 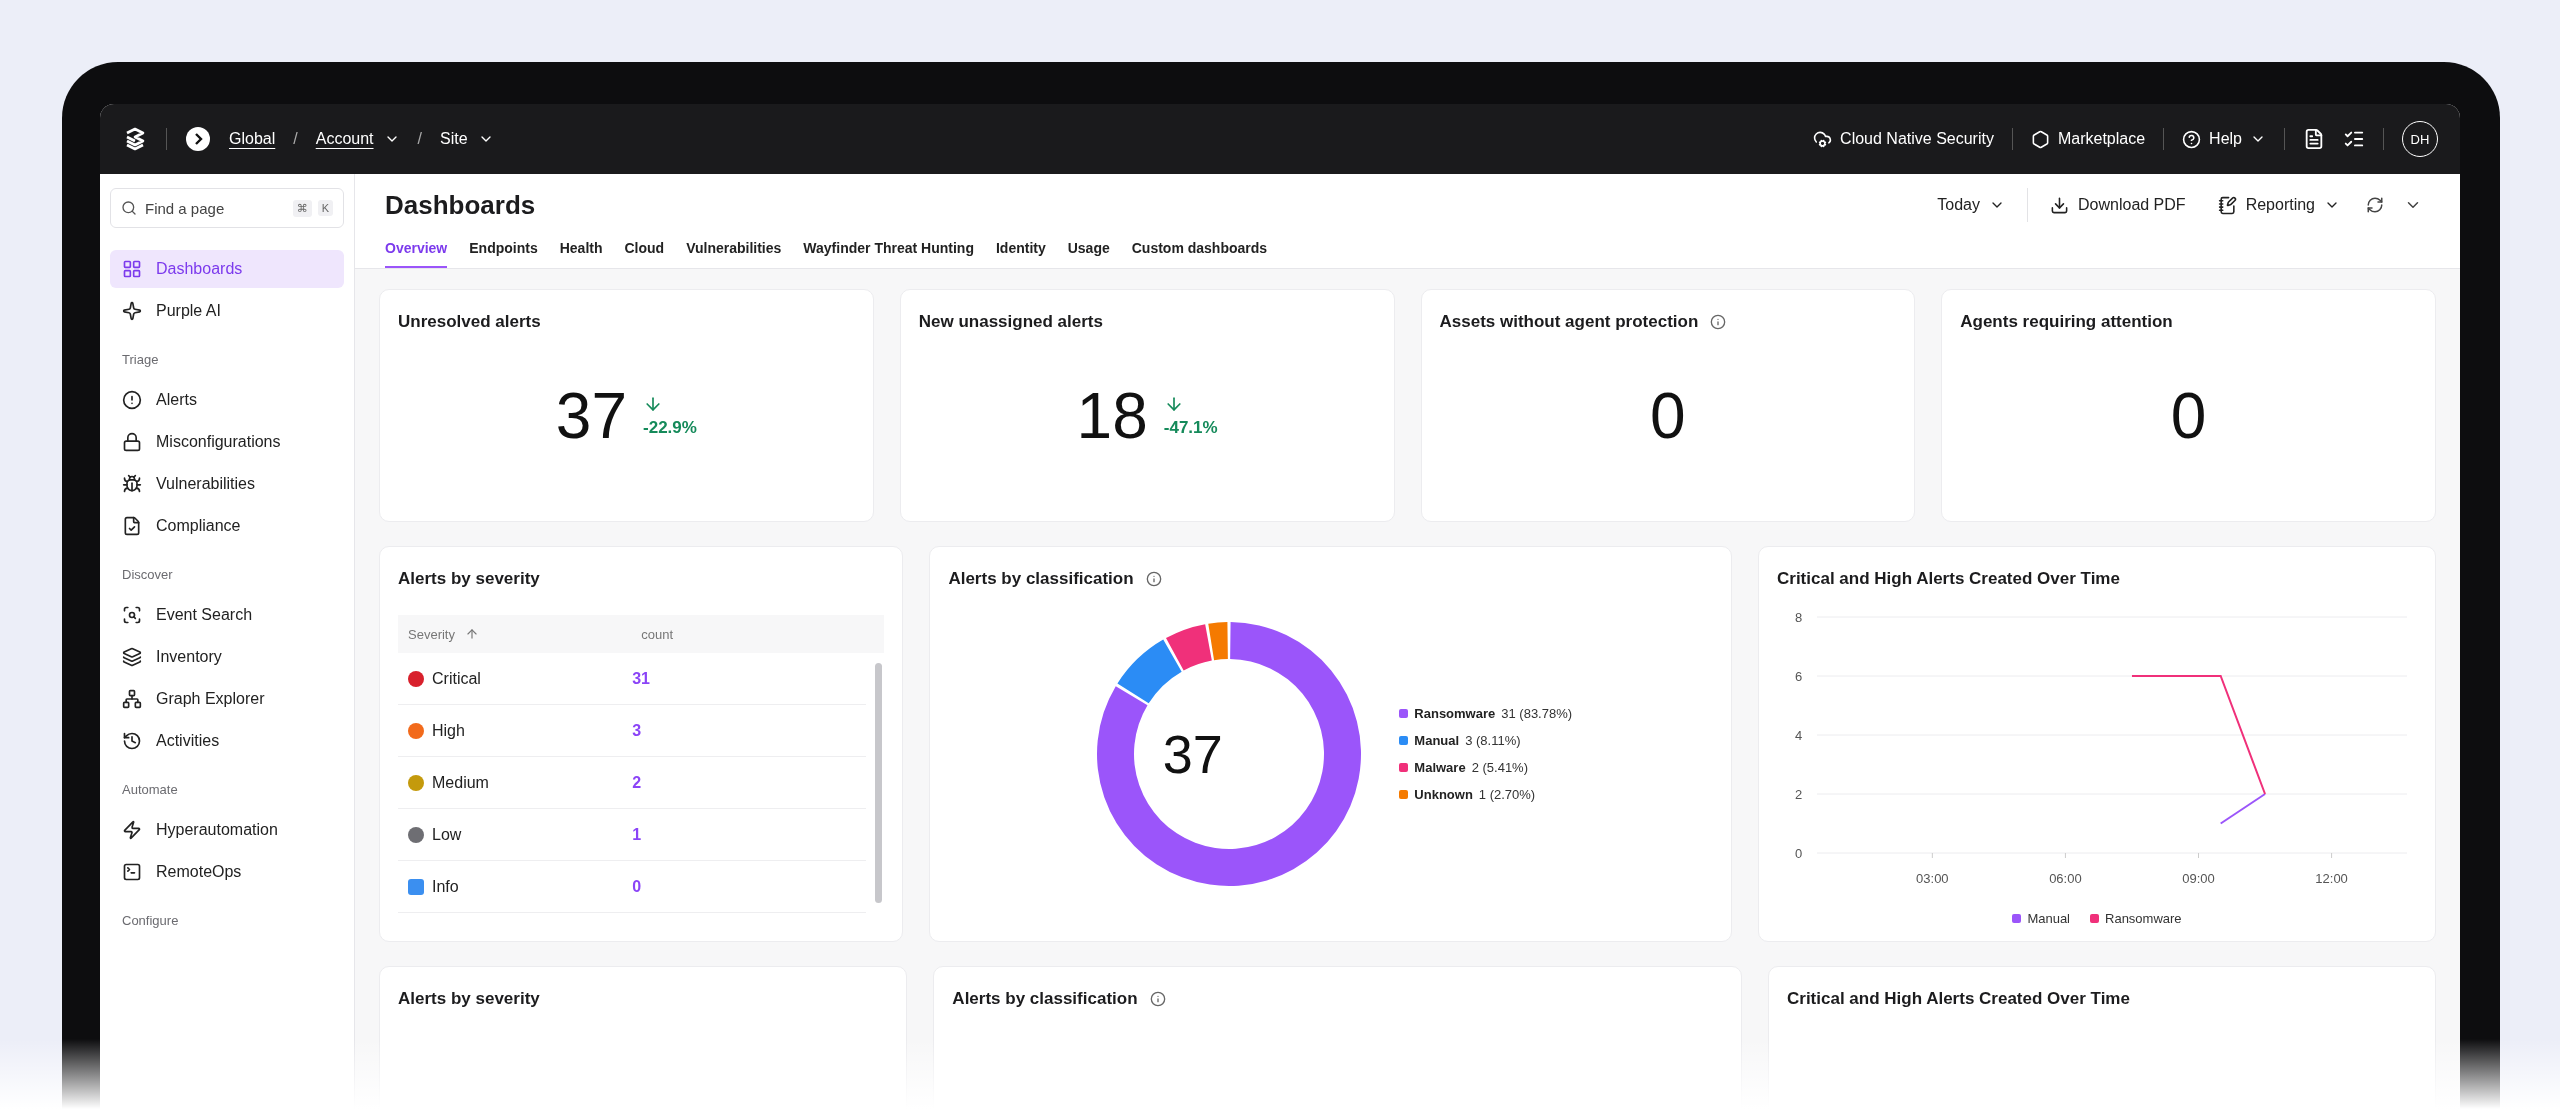 What do you see at coordinates (581, 252) in the screenshot?
I see `tab: Health` at bounding box center [581, 252].